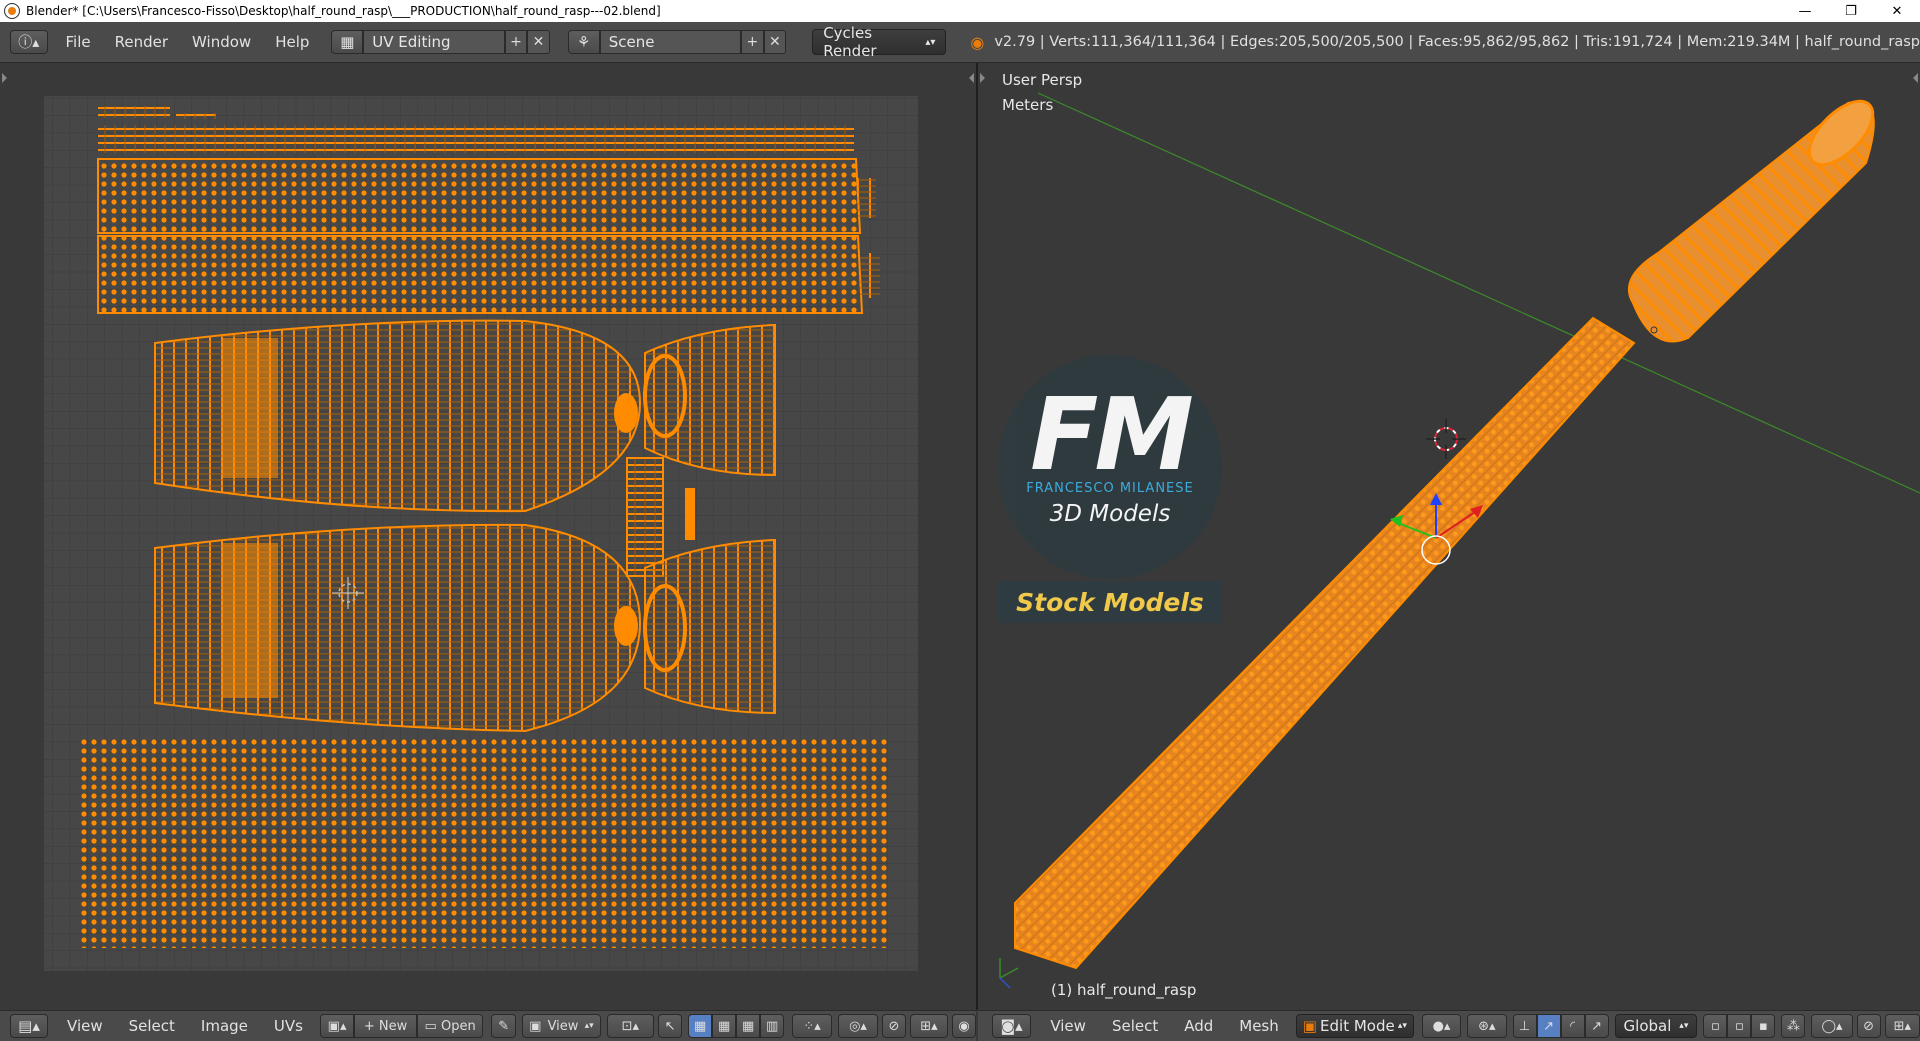 This screenshot has height=1041, width=1920. I want to click on uv-menu-image: Image, so click(224, 1026).